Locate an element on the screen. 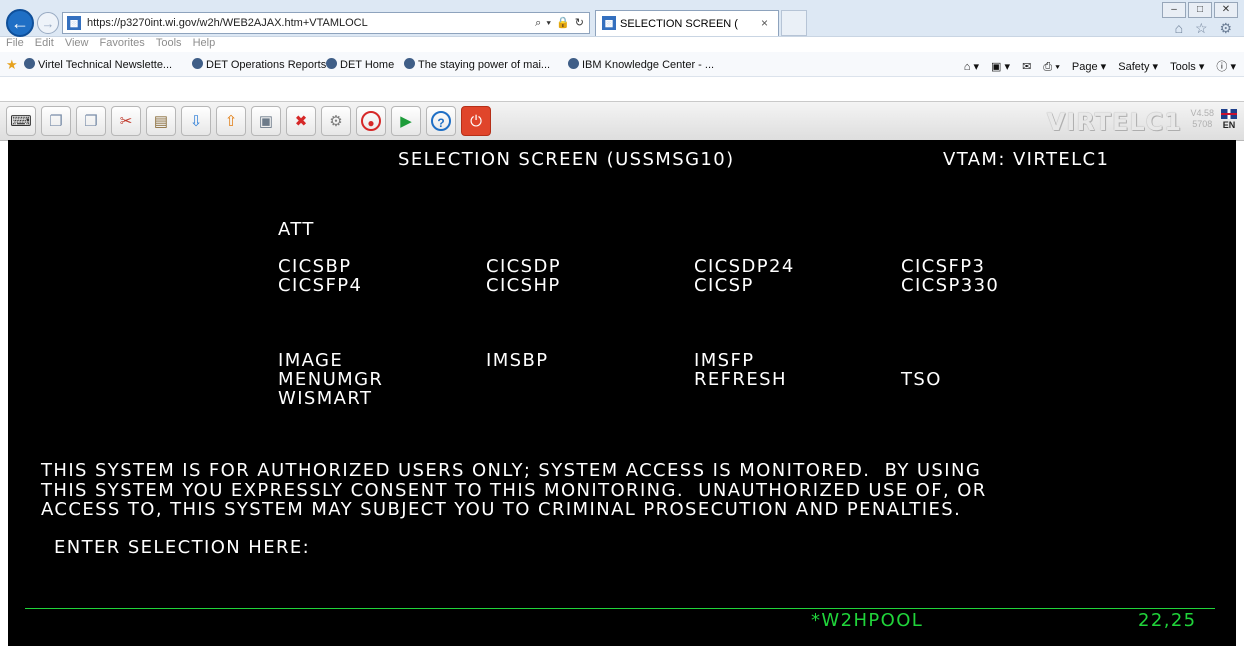  play-button: ▶ is located at coordinates (406, 121).